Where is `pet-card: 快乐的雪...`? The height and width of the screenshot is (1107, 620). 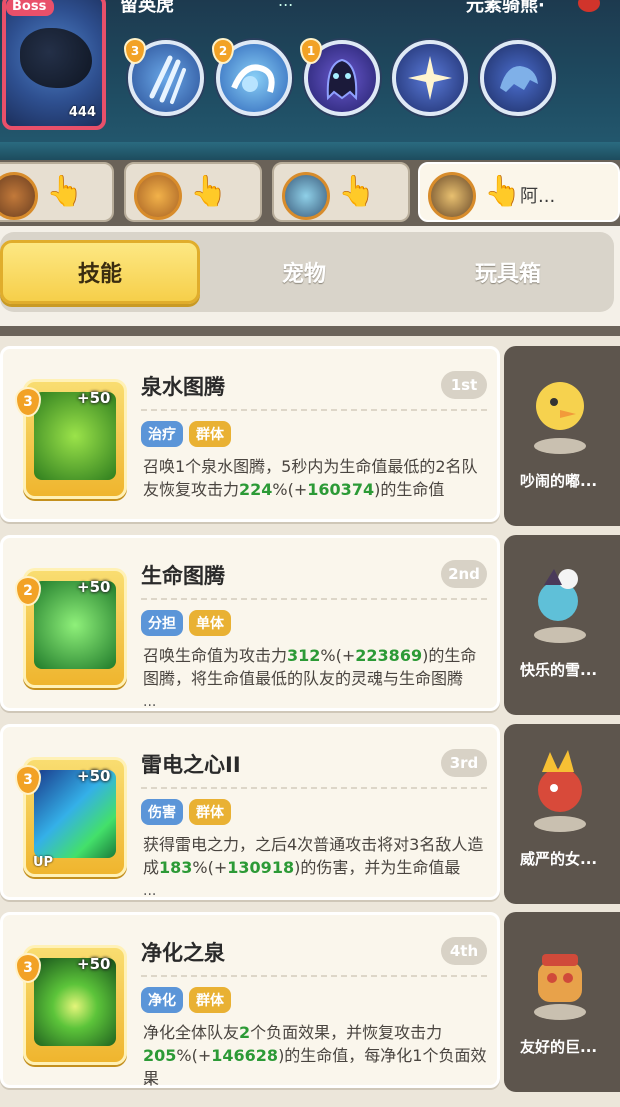 pet-card: 快乐的雪... is located at coordinates (562, 625).